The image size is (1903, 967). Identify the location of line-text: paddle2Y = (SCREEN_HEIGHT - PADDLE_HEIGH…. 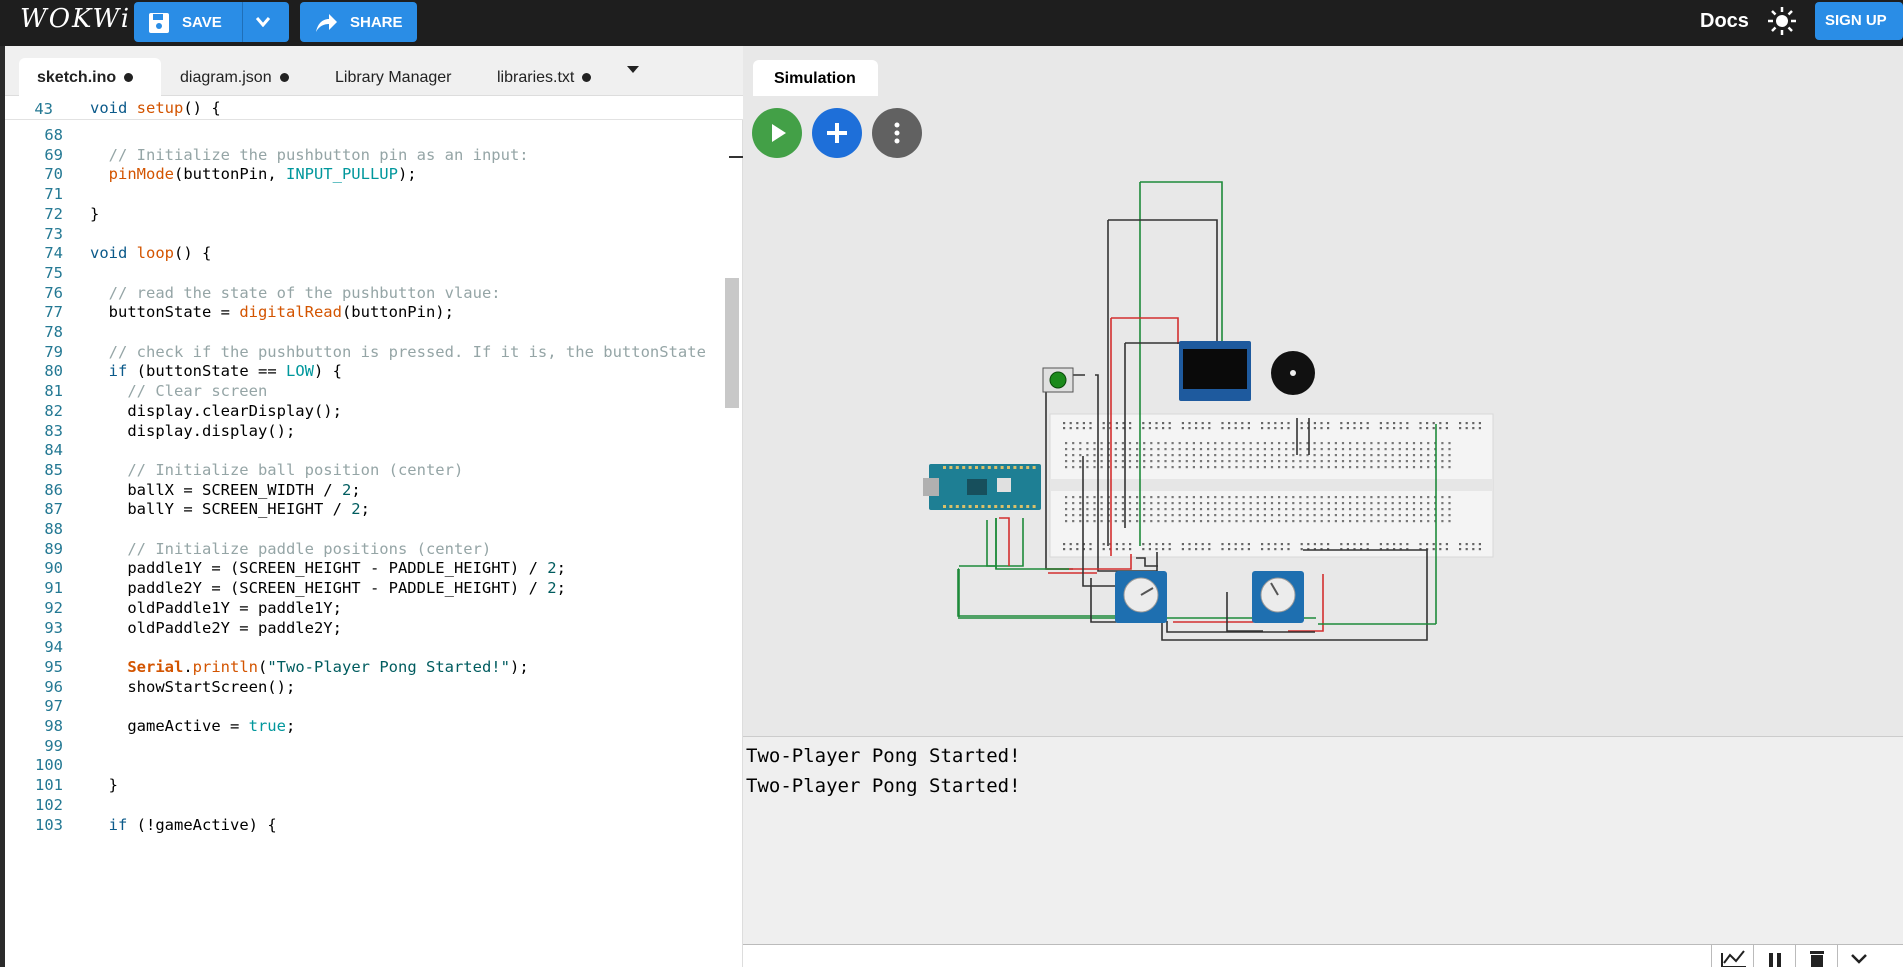
(328, 588).